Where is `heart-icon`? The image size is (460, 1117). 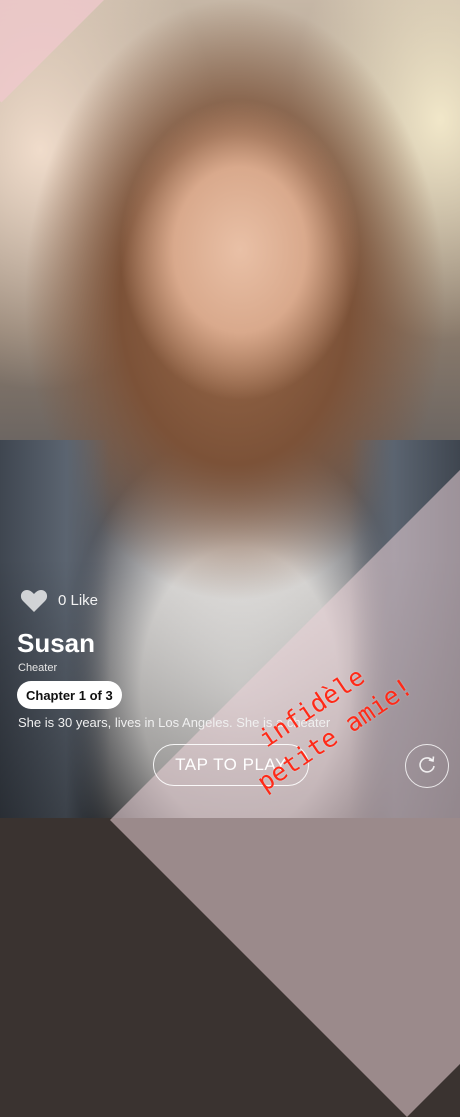
heart-icon is located at coordinates (34, 600).